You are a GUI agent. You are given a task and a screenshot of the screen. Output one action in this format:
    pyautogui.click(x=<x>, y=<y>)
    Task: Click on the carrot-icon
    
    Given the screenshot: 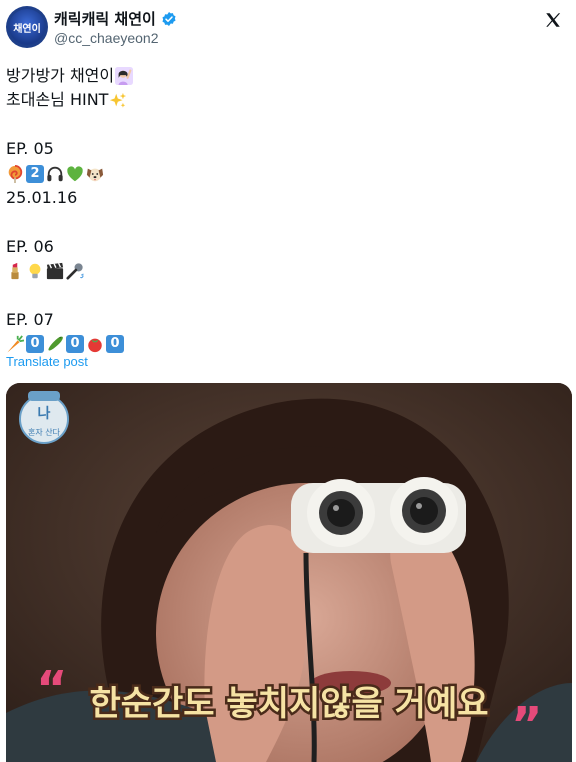 What is the action you would take?
    pyautogui.click(x=15, y=344)
    